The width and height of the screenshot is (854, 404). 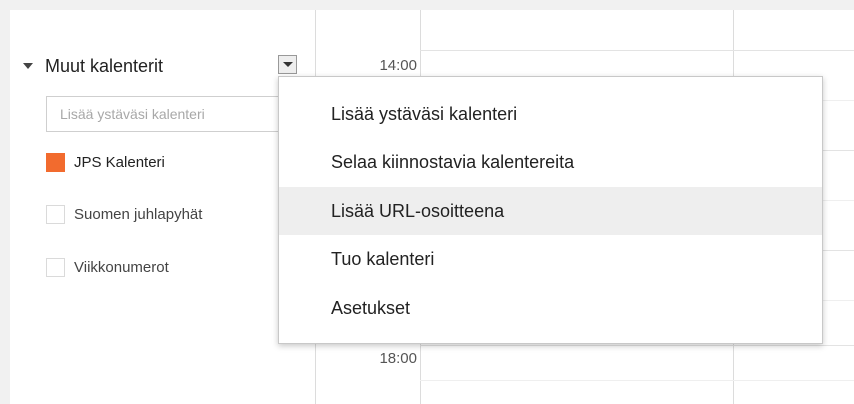 I want to click on menu-item-add-by-url: Lisää URL-osoitteena, so click(x=550, y=211).